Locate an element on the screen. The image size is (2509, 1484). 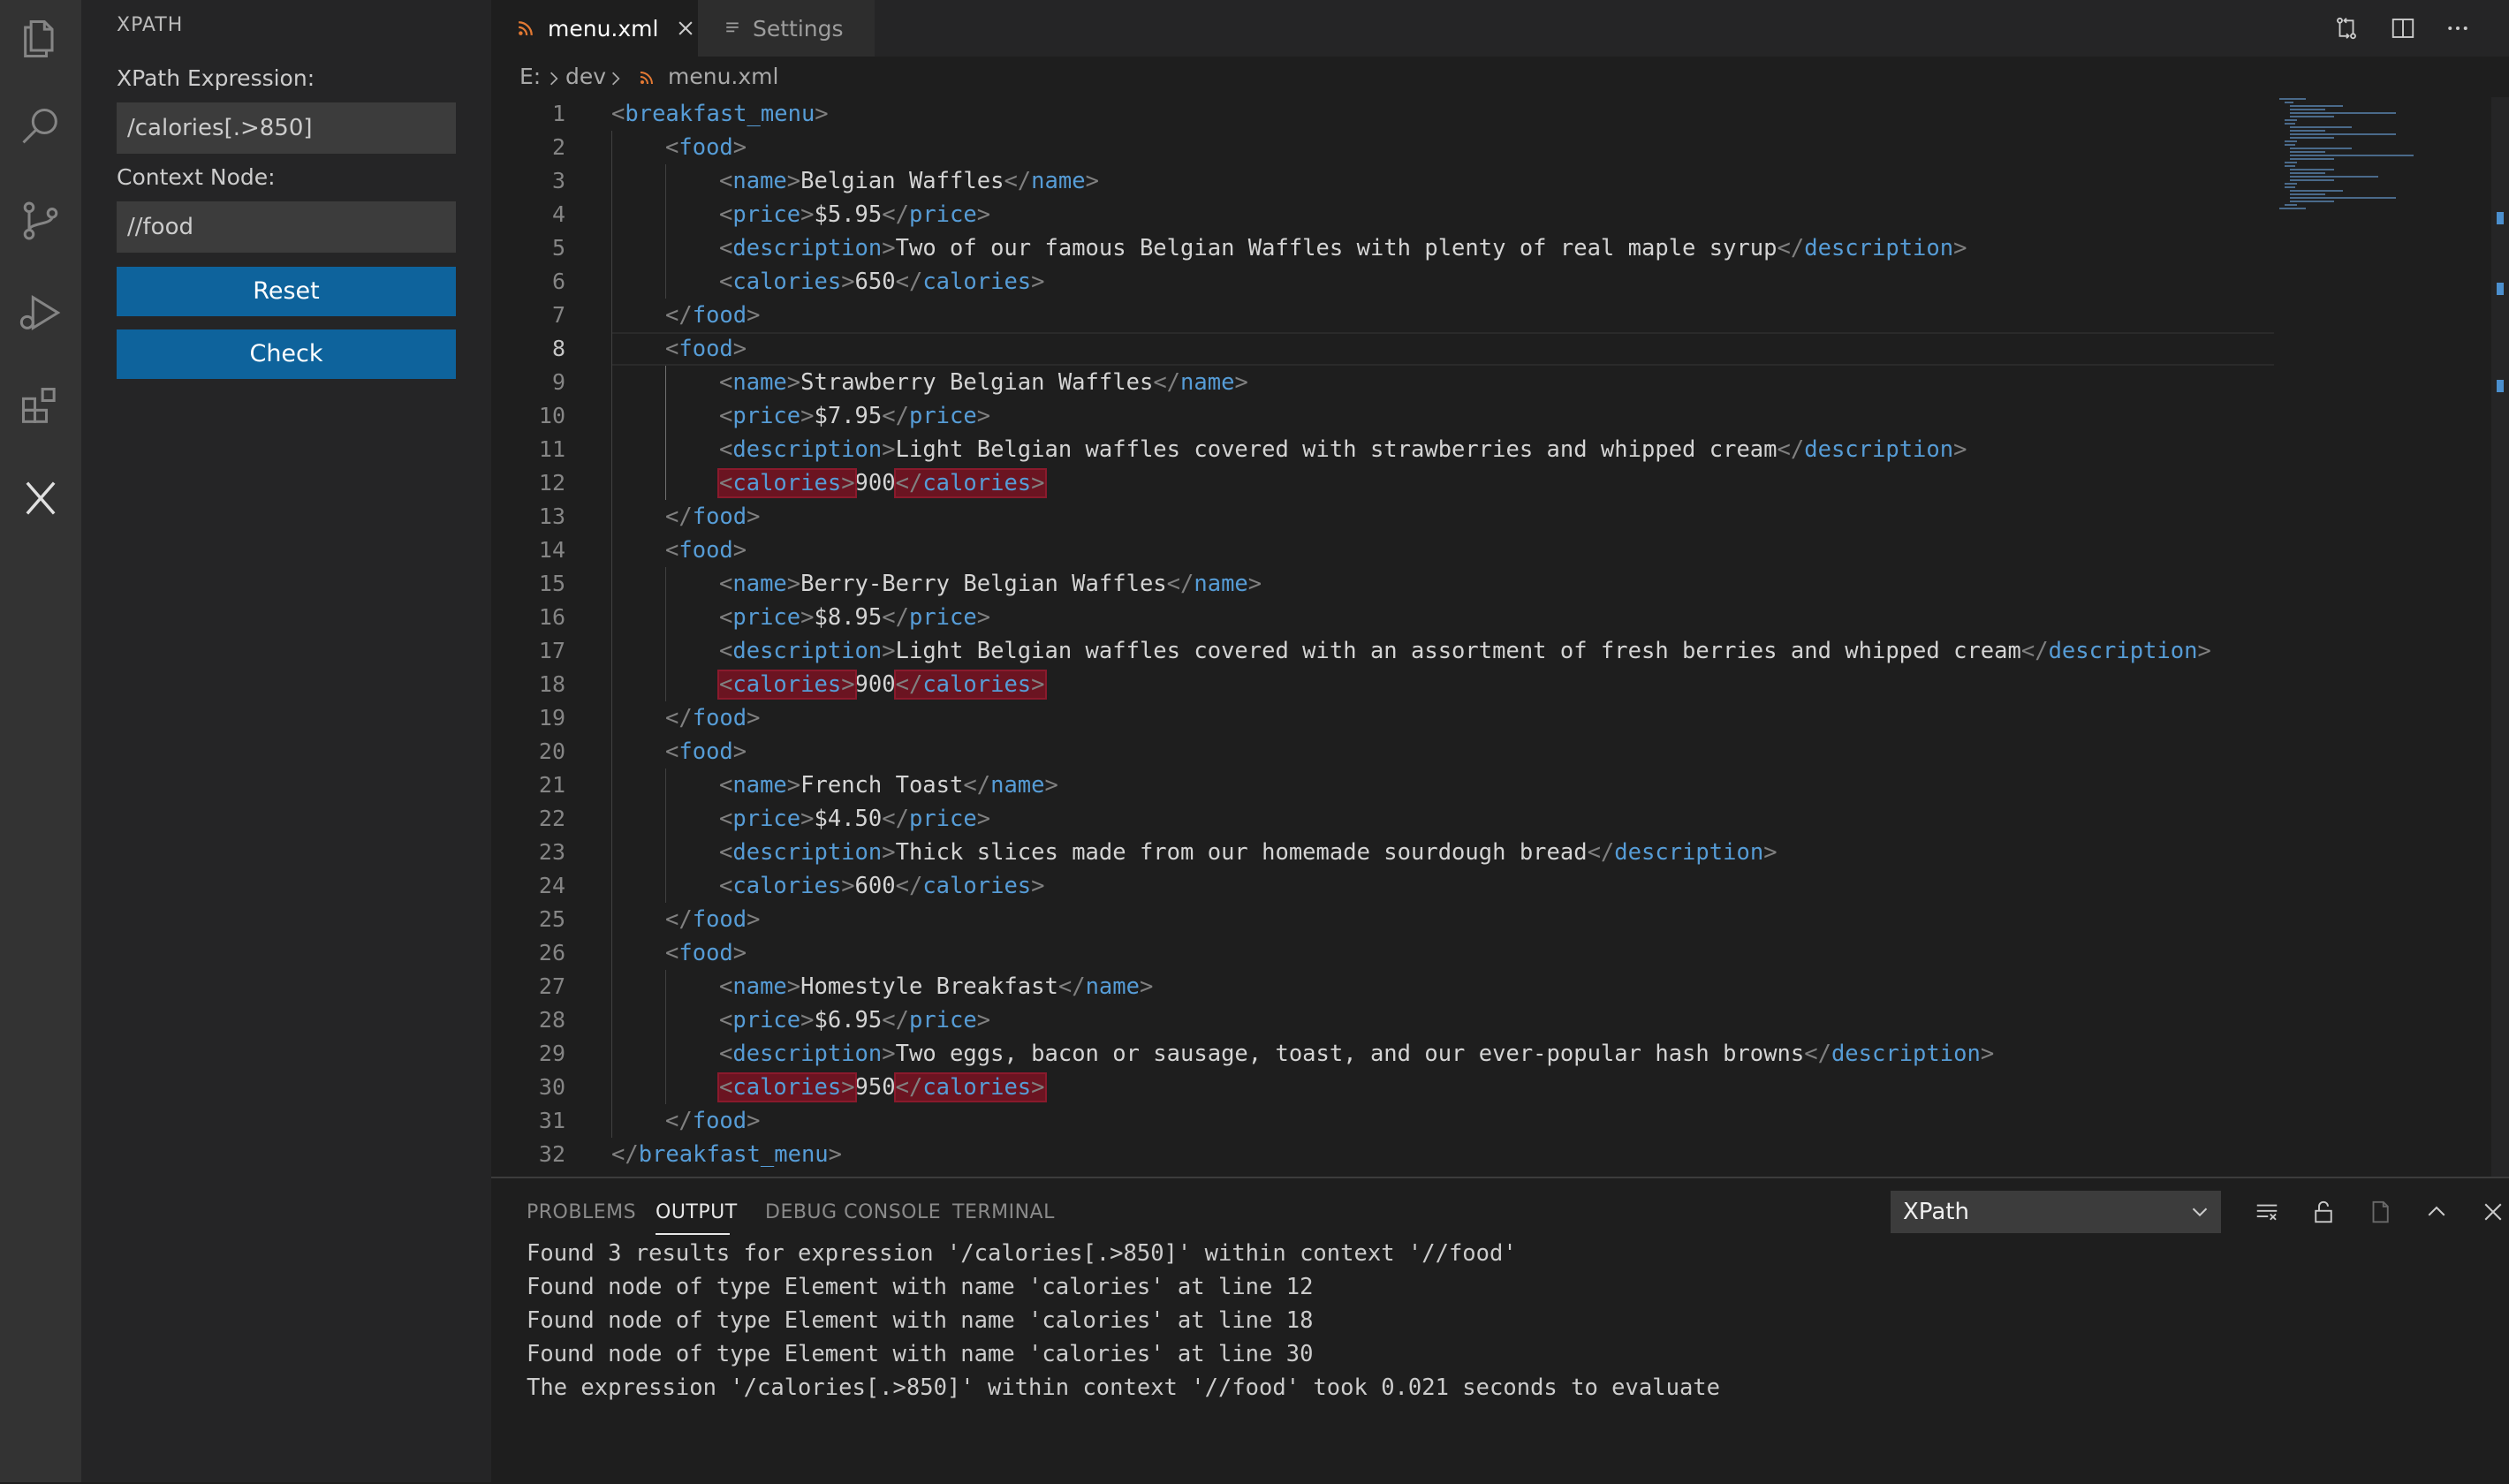
line-number: 14 is located at coordinates (551, 550).